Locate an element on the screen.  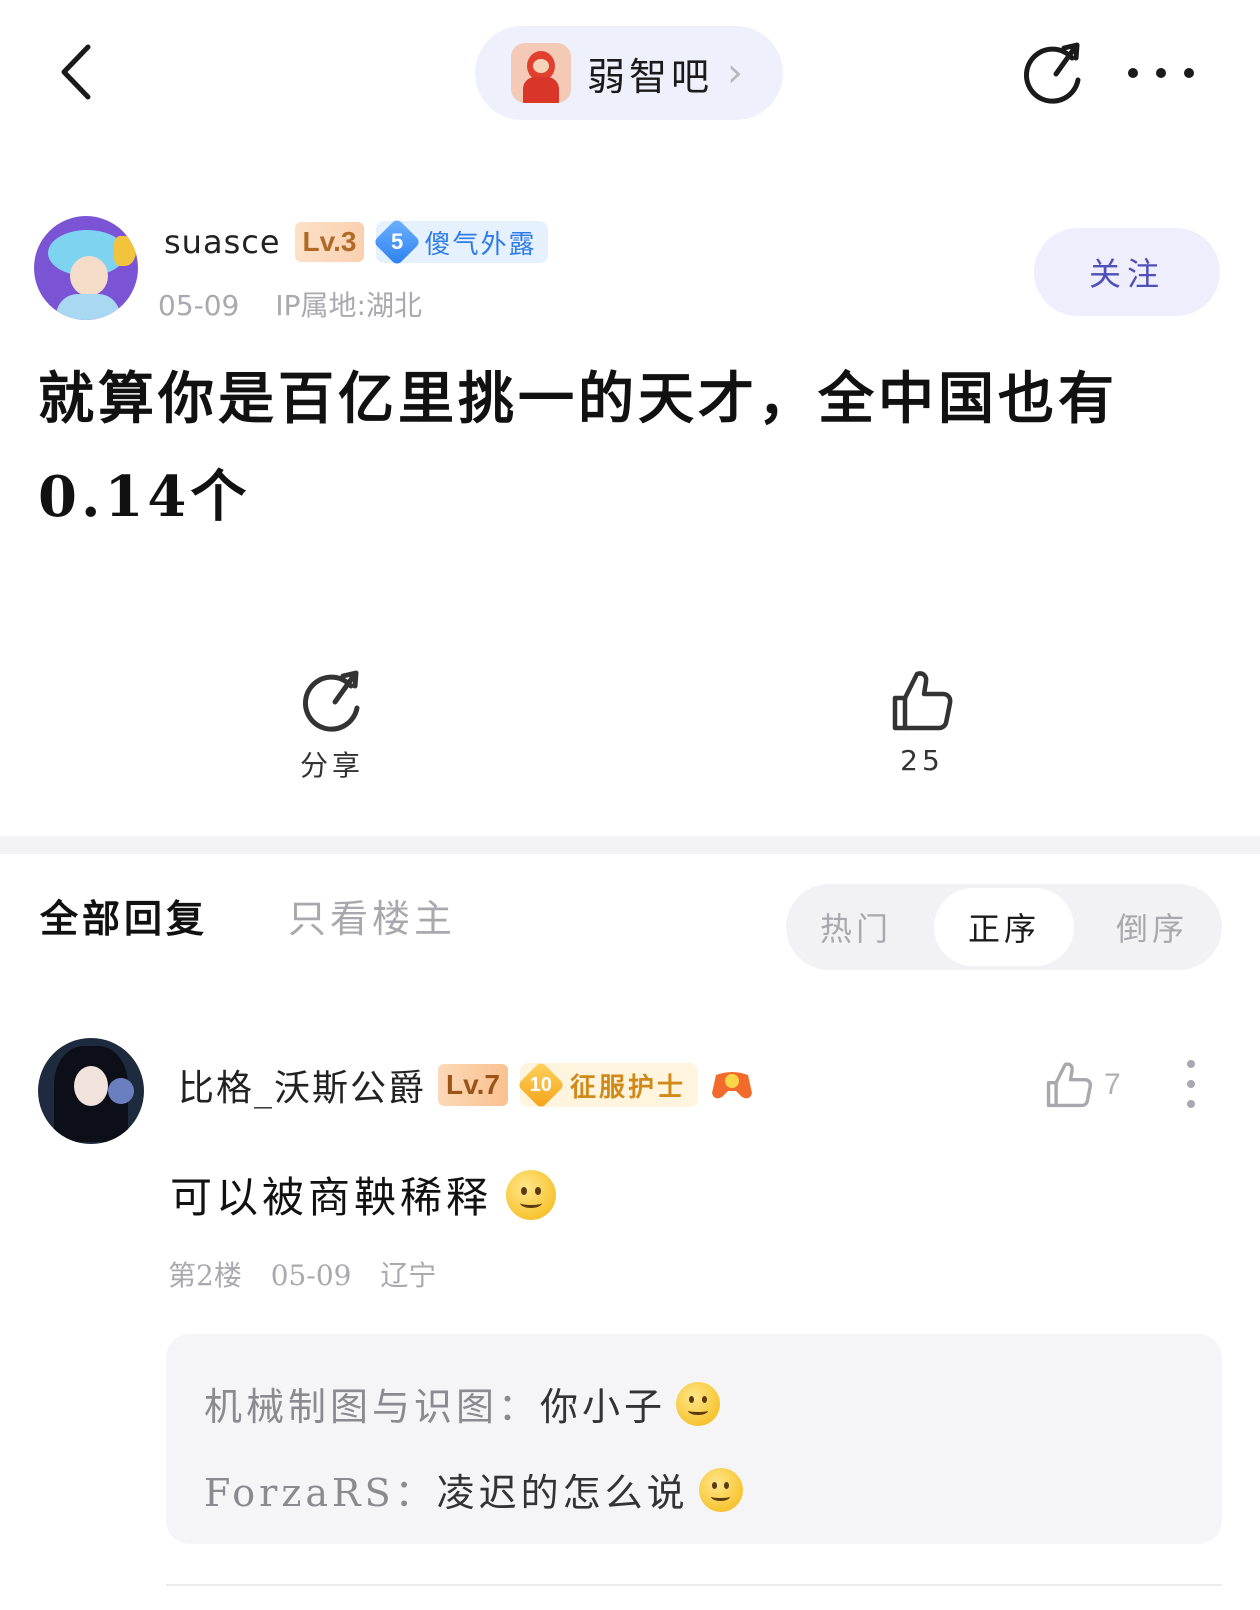
forum-avatar is located at coordinates (541, 73).